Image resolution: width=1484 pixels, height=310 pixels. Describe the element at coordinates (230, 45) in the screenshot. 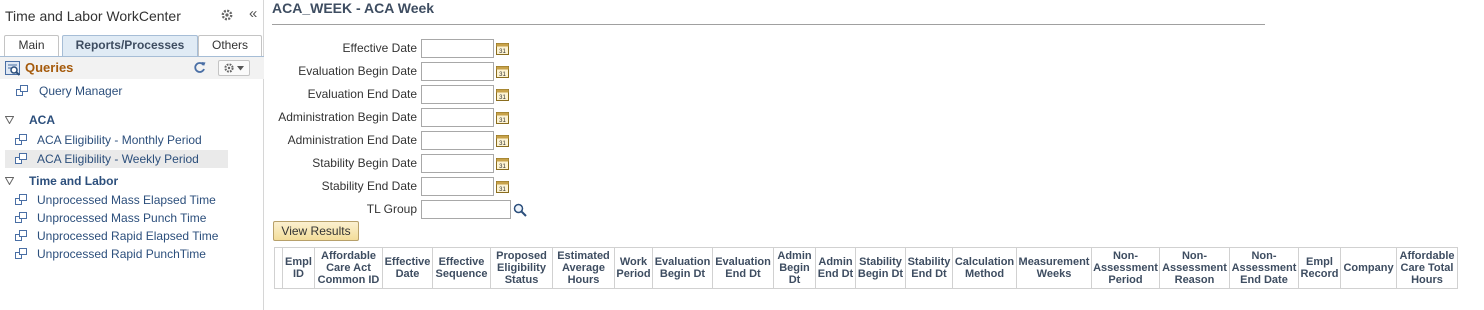

I see `tab-others: Others` at that location.